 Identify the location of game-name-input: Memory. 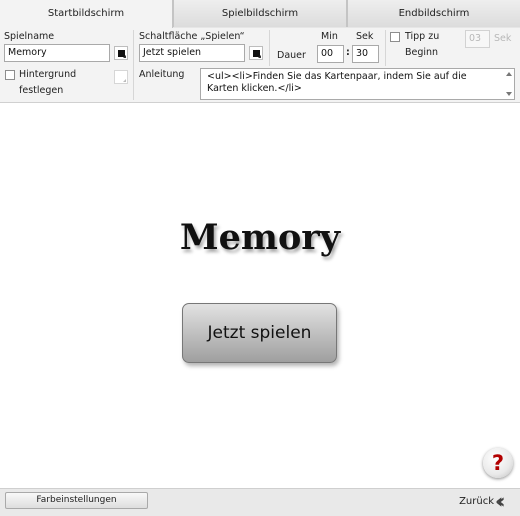
(57, 53).